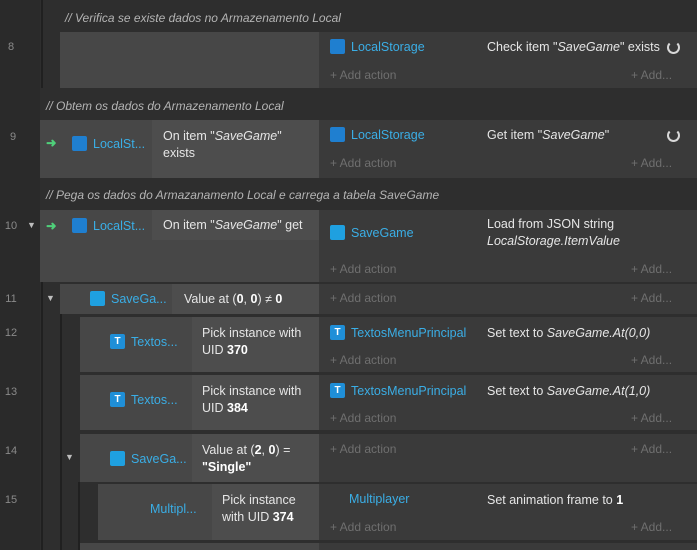 The image size is (697, 550). I want to click on event-gutter, so click(20, 275).